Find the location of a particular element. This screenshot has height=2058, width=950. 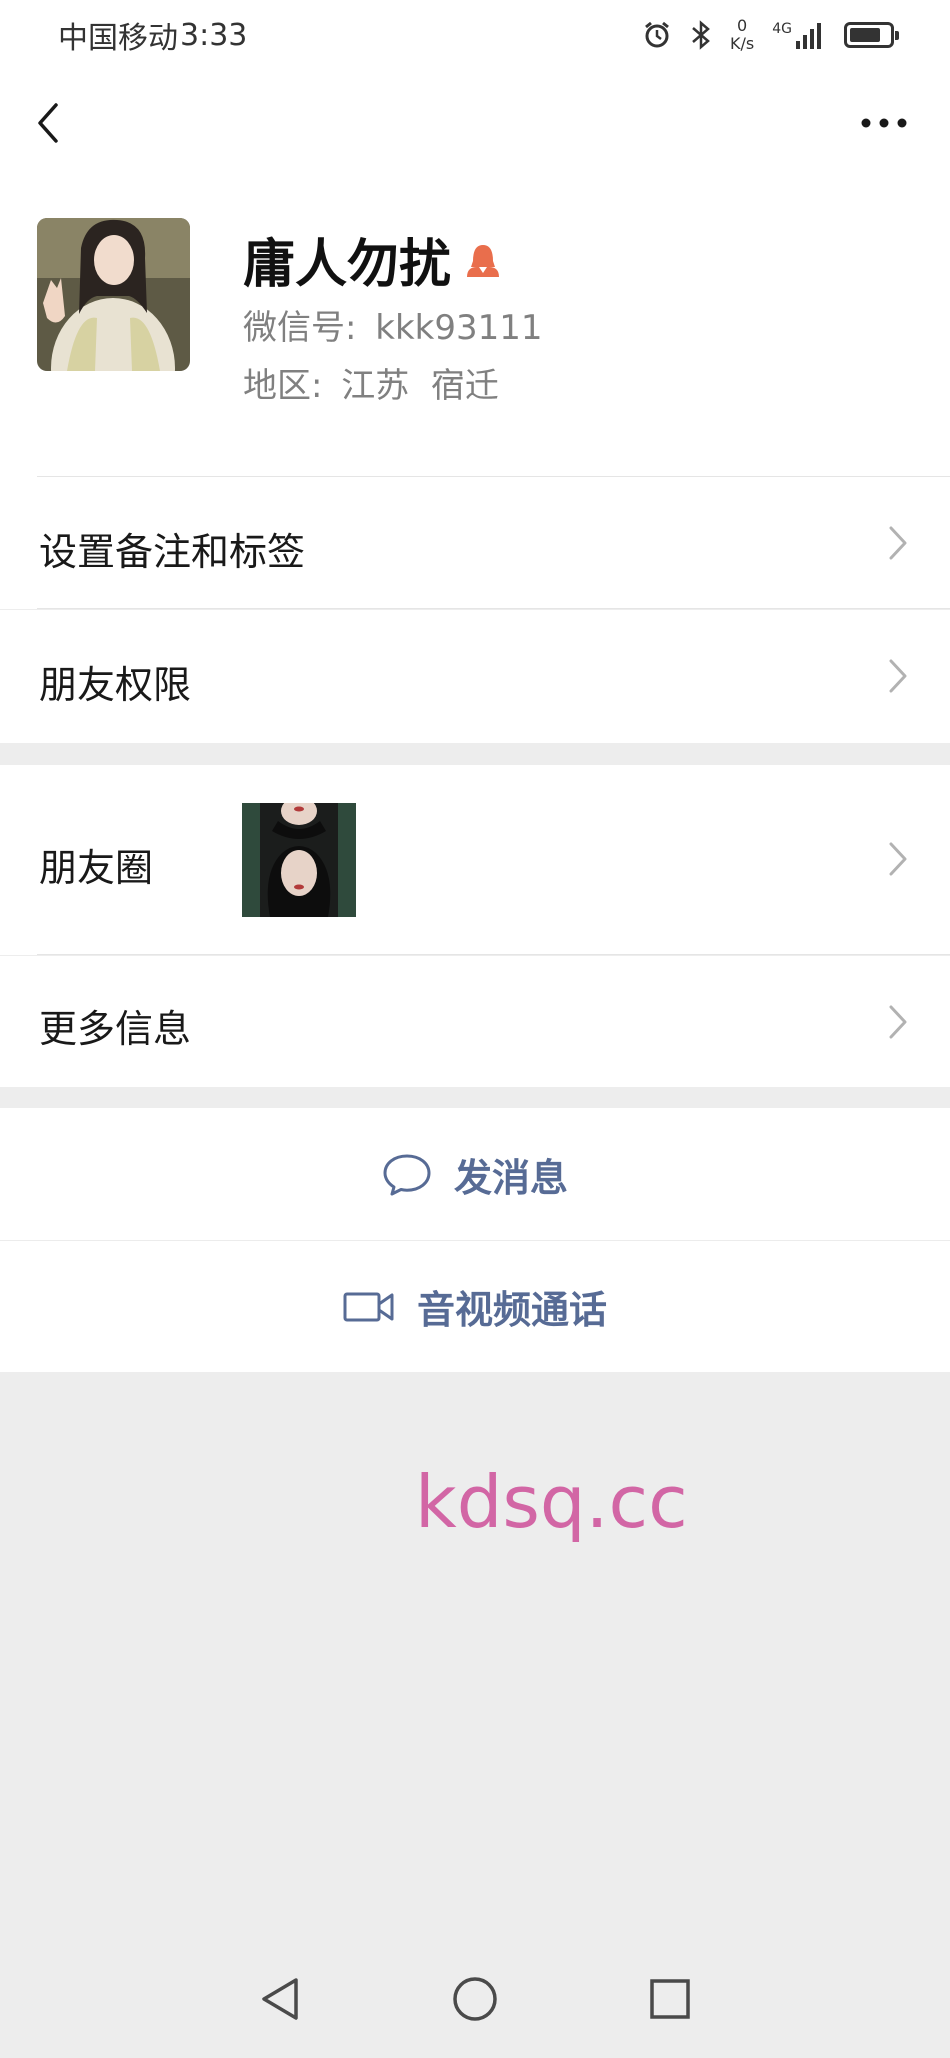

status-left: 中国移动 3:33 is located at coordinates (152, 35).